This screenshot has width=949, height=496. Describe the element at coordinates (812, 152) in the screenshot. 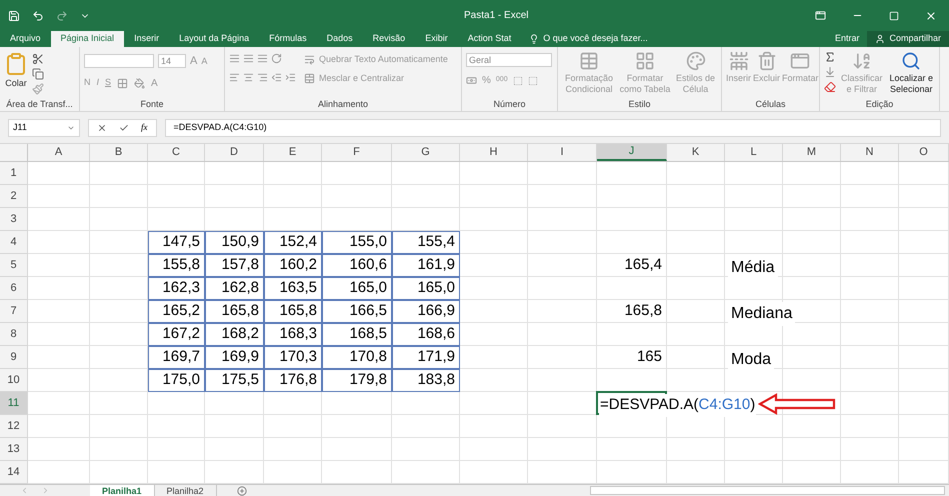

I see `column-header: M` at that location.